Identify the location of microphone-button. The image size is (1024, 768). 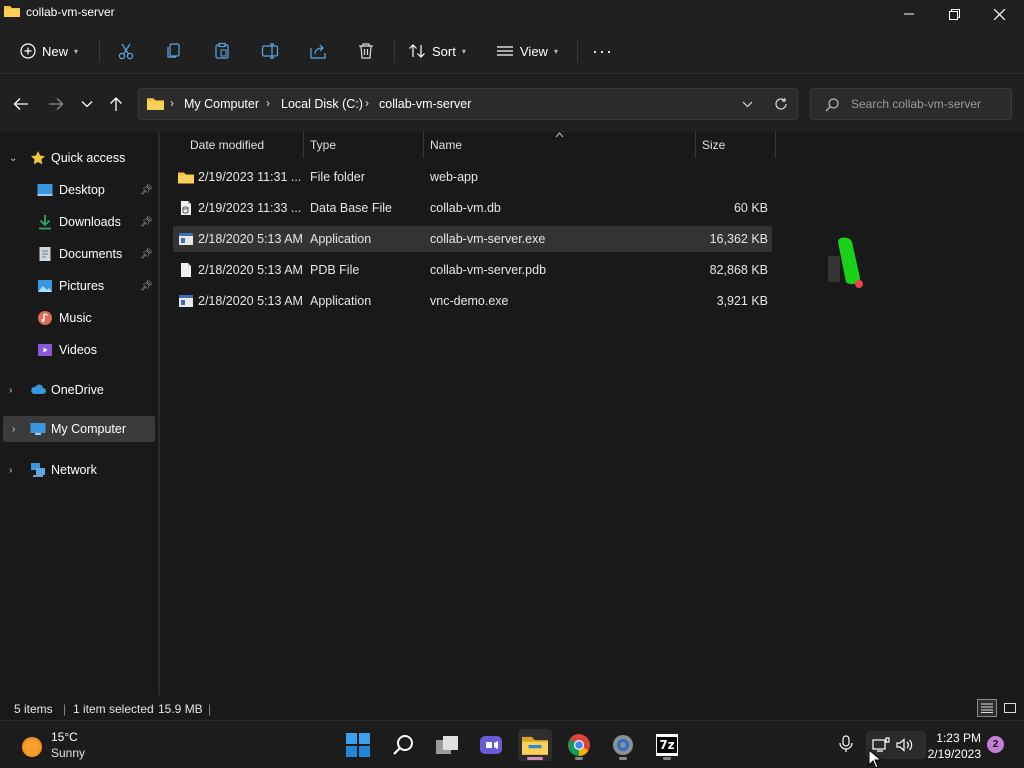
(846, 745).